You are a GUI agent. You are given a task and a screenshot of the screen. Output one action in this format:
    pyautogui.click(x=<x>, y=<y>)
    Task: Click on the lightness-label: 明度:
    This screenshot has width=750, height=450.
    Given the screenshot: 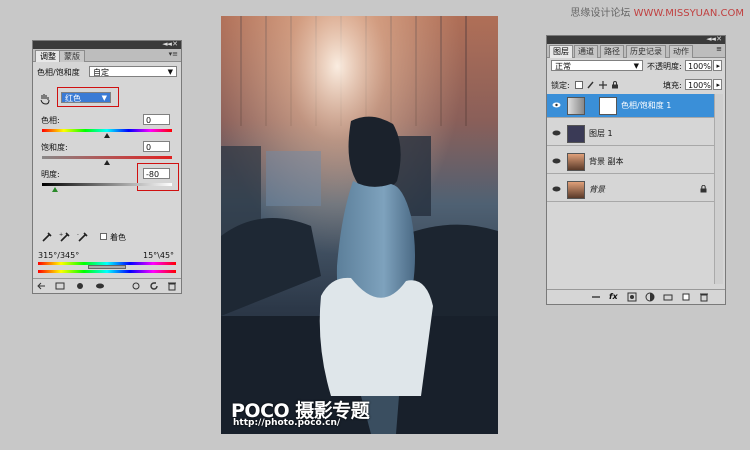 What is the action you would take?
    pyautogui.click(x=50, y=174)
    